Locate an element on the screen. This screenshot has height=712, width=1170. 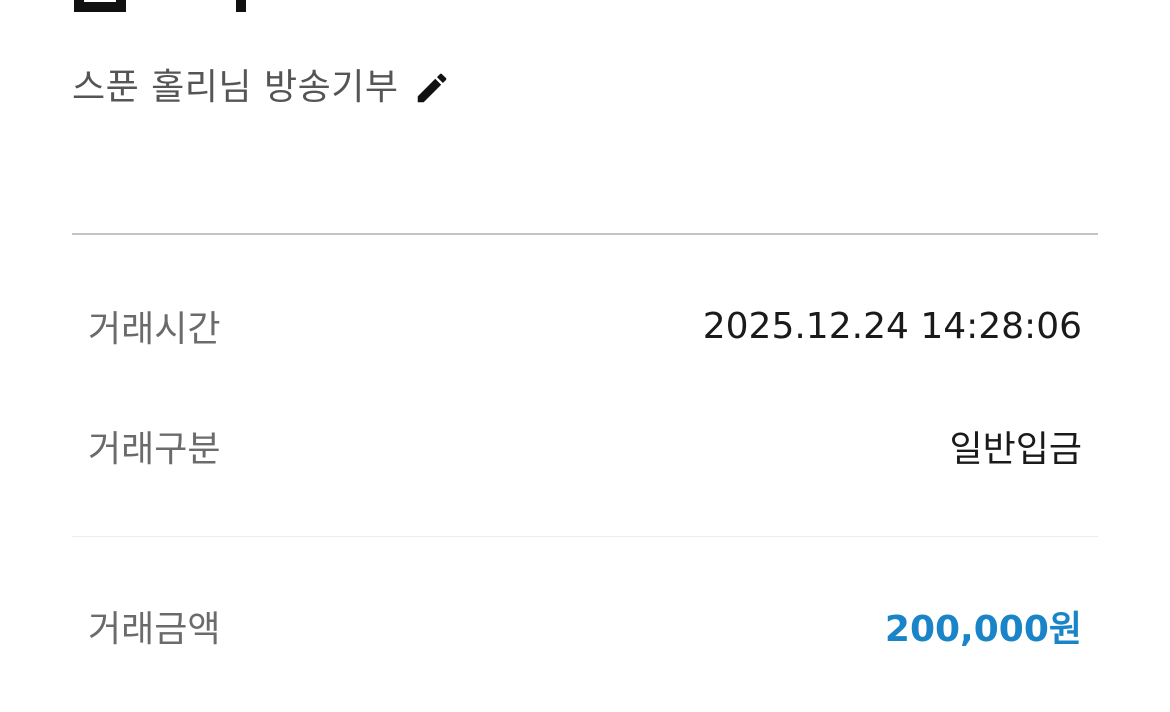
transaction-amount-value: 200,000원 is located at coordinates (983, 629).